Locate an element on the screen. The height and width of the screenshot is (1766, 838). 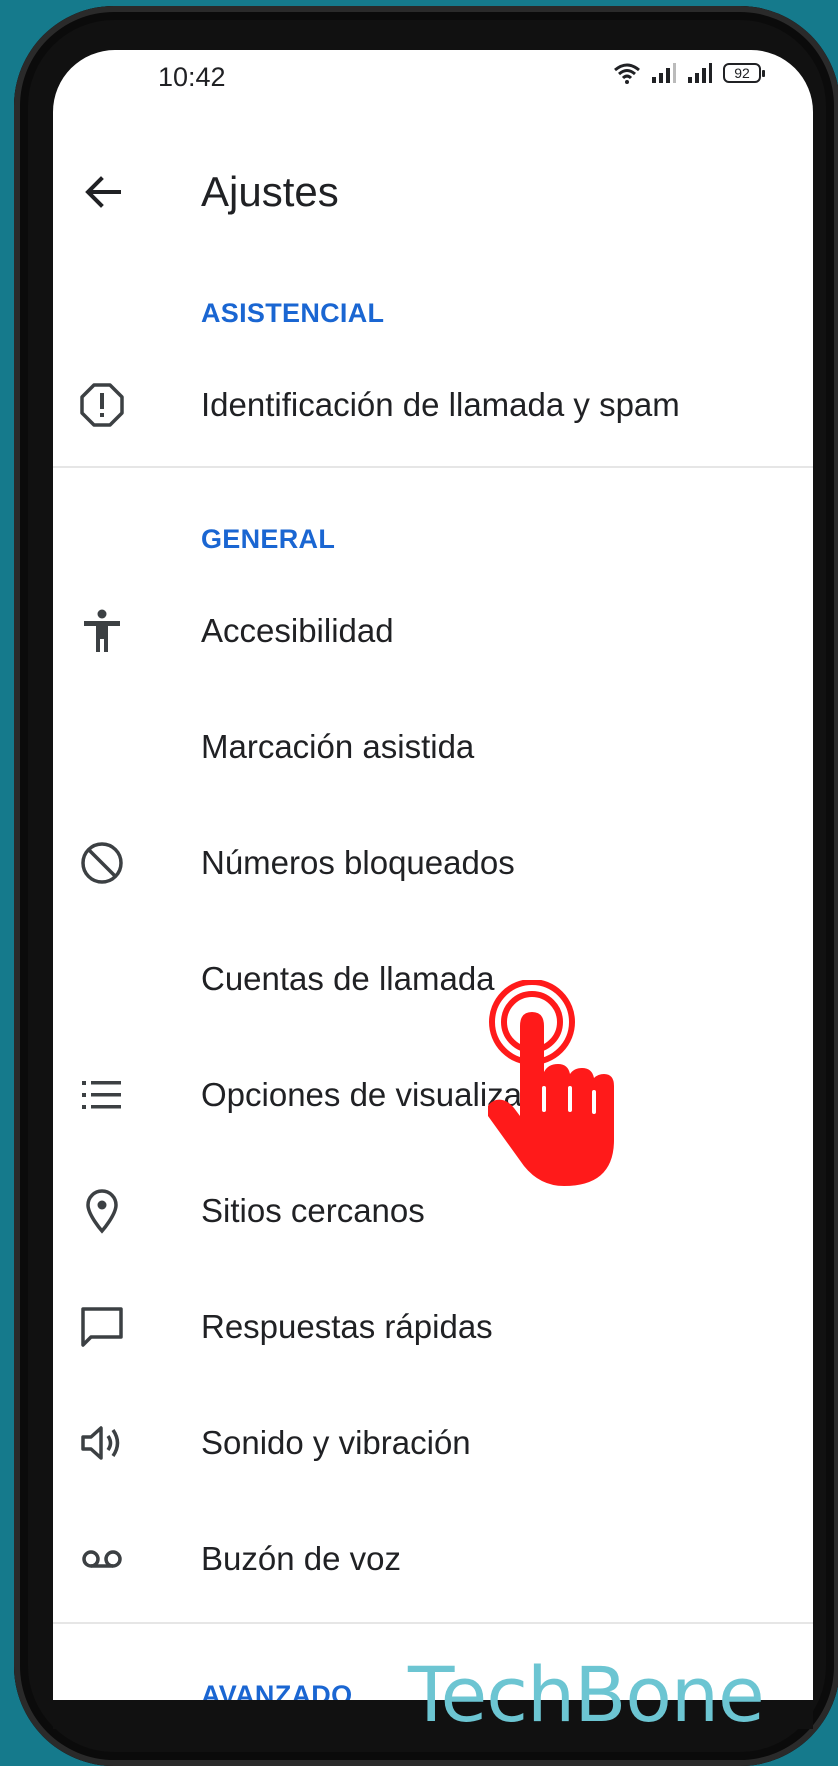
setting-label: Accesibilidad is located at coordinates (297, 630).